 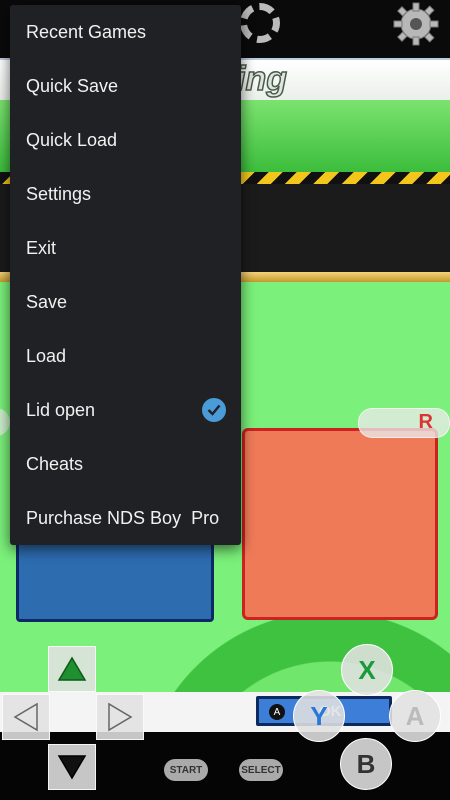 What do you see at coordinates (59, 193) in the screenshot?
I see `menu-item-label: Settings` at bounding box center [59, 193].